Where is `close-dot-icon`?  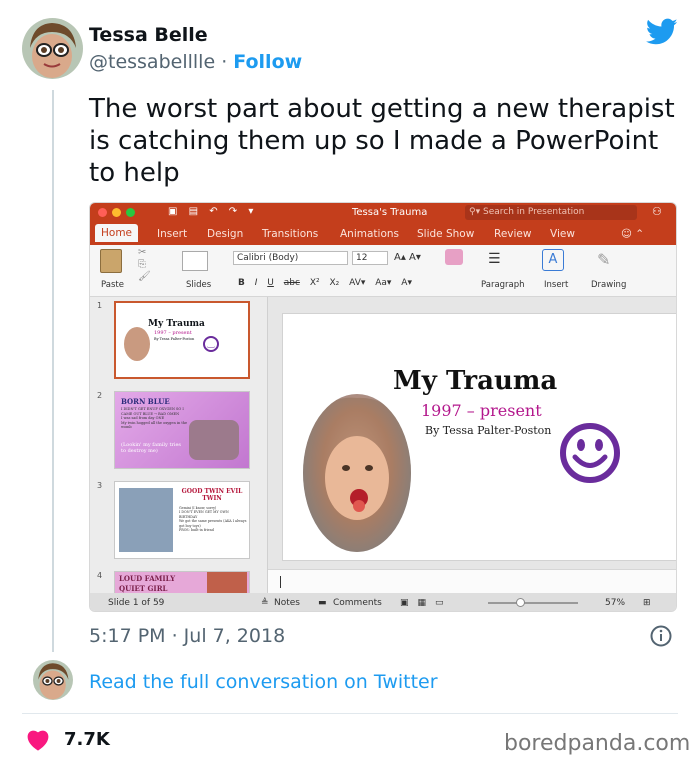 close-dot-icon is located at coordinates (102, 212).